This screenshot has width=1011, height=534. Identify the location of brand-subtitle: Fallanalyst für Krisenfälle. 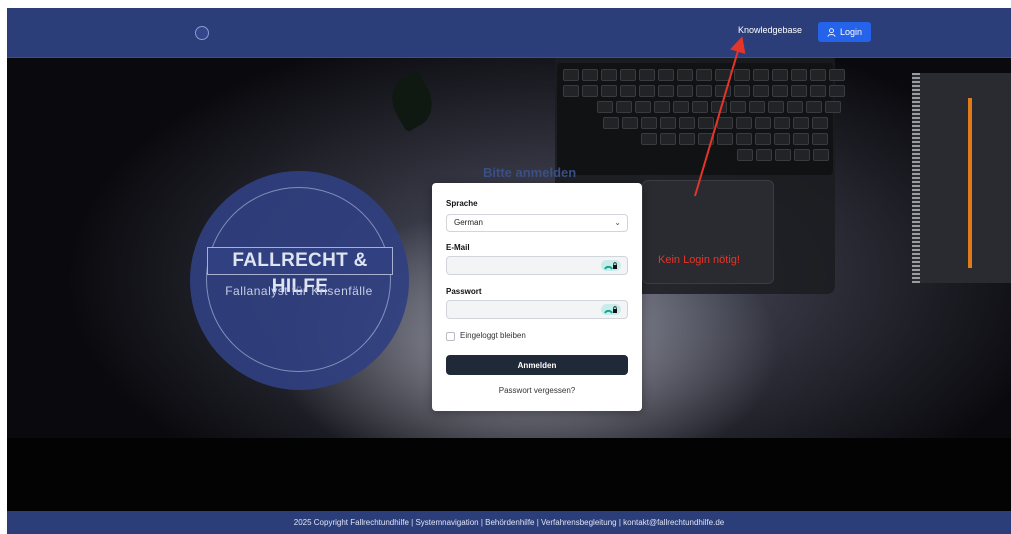
(299, 291).